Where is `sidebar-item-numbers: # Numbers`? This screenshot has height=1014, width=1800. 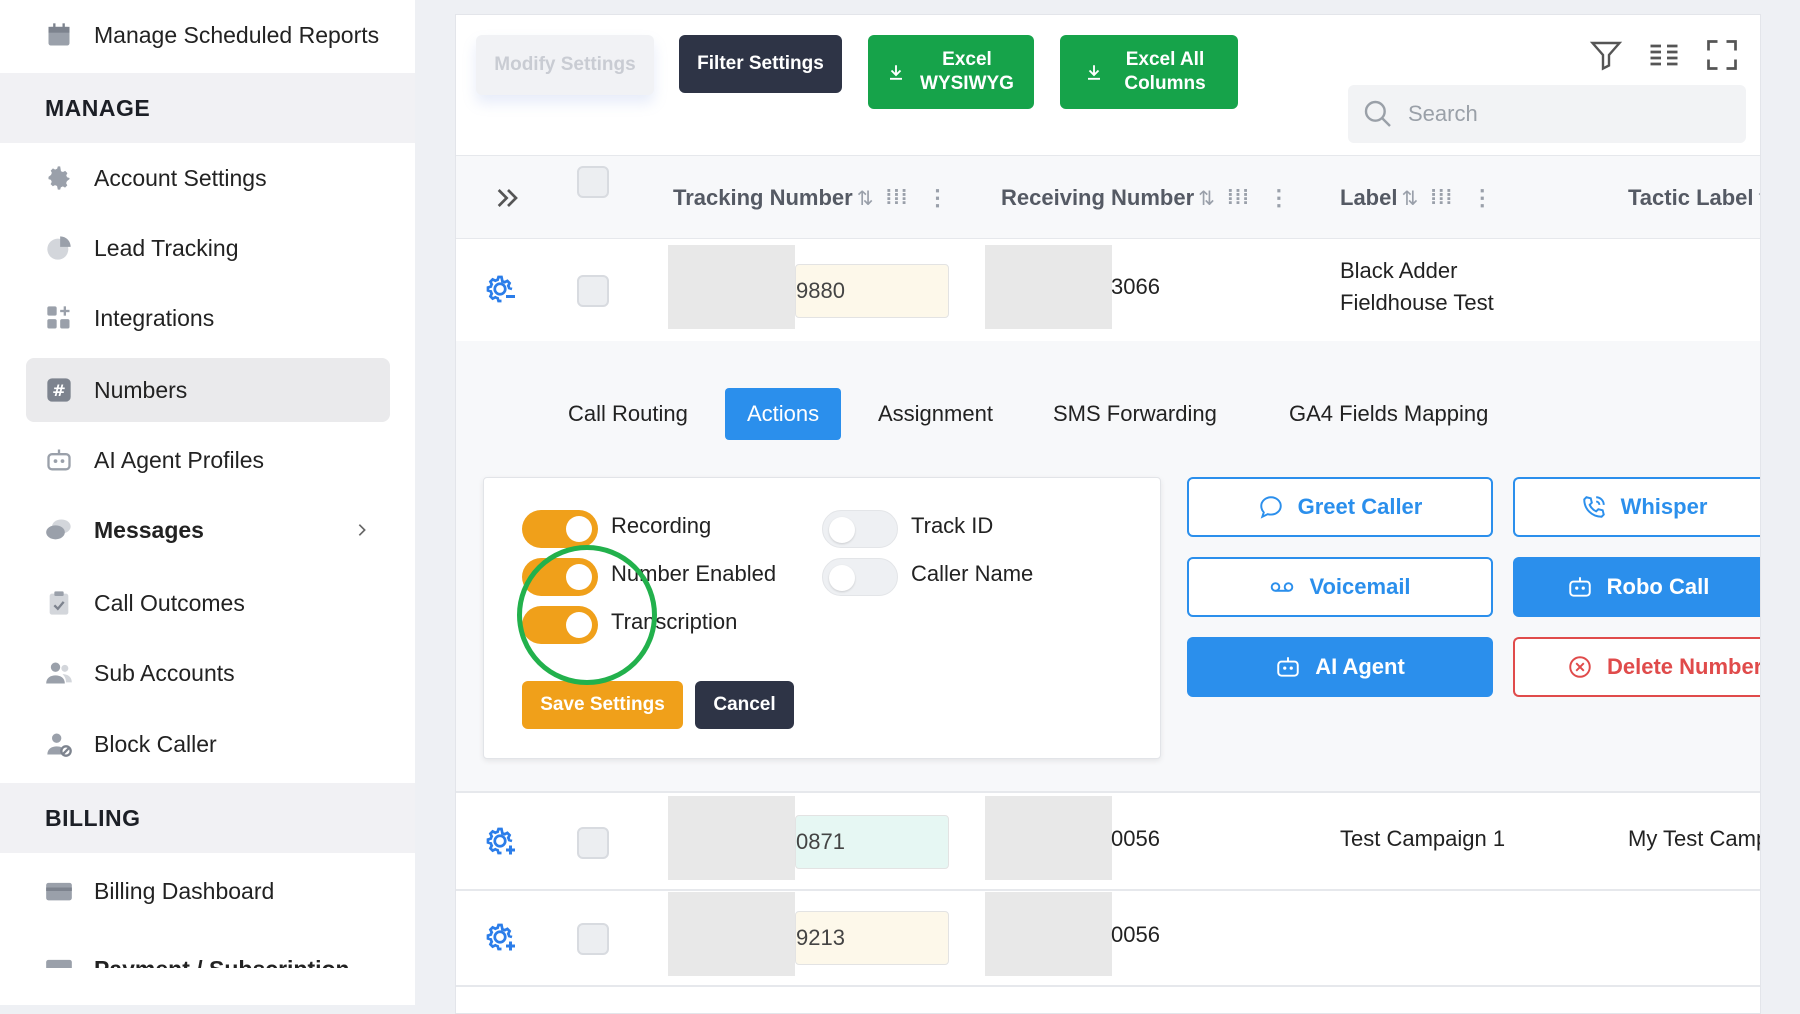 sidebar-item-numbers: # Numbers is located at coordinates (208, 390).